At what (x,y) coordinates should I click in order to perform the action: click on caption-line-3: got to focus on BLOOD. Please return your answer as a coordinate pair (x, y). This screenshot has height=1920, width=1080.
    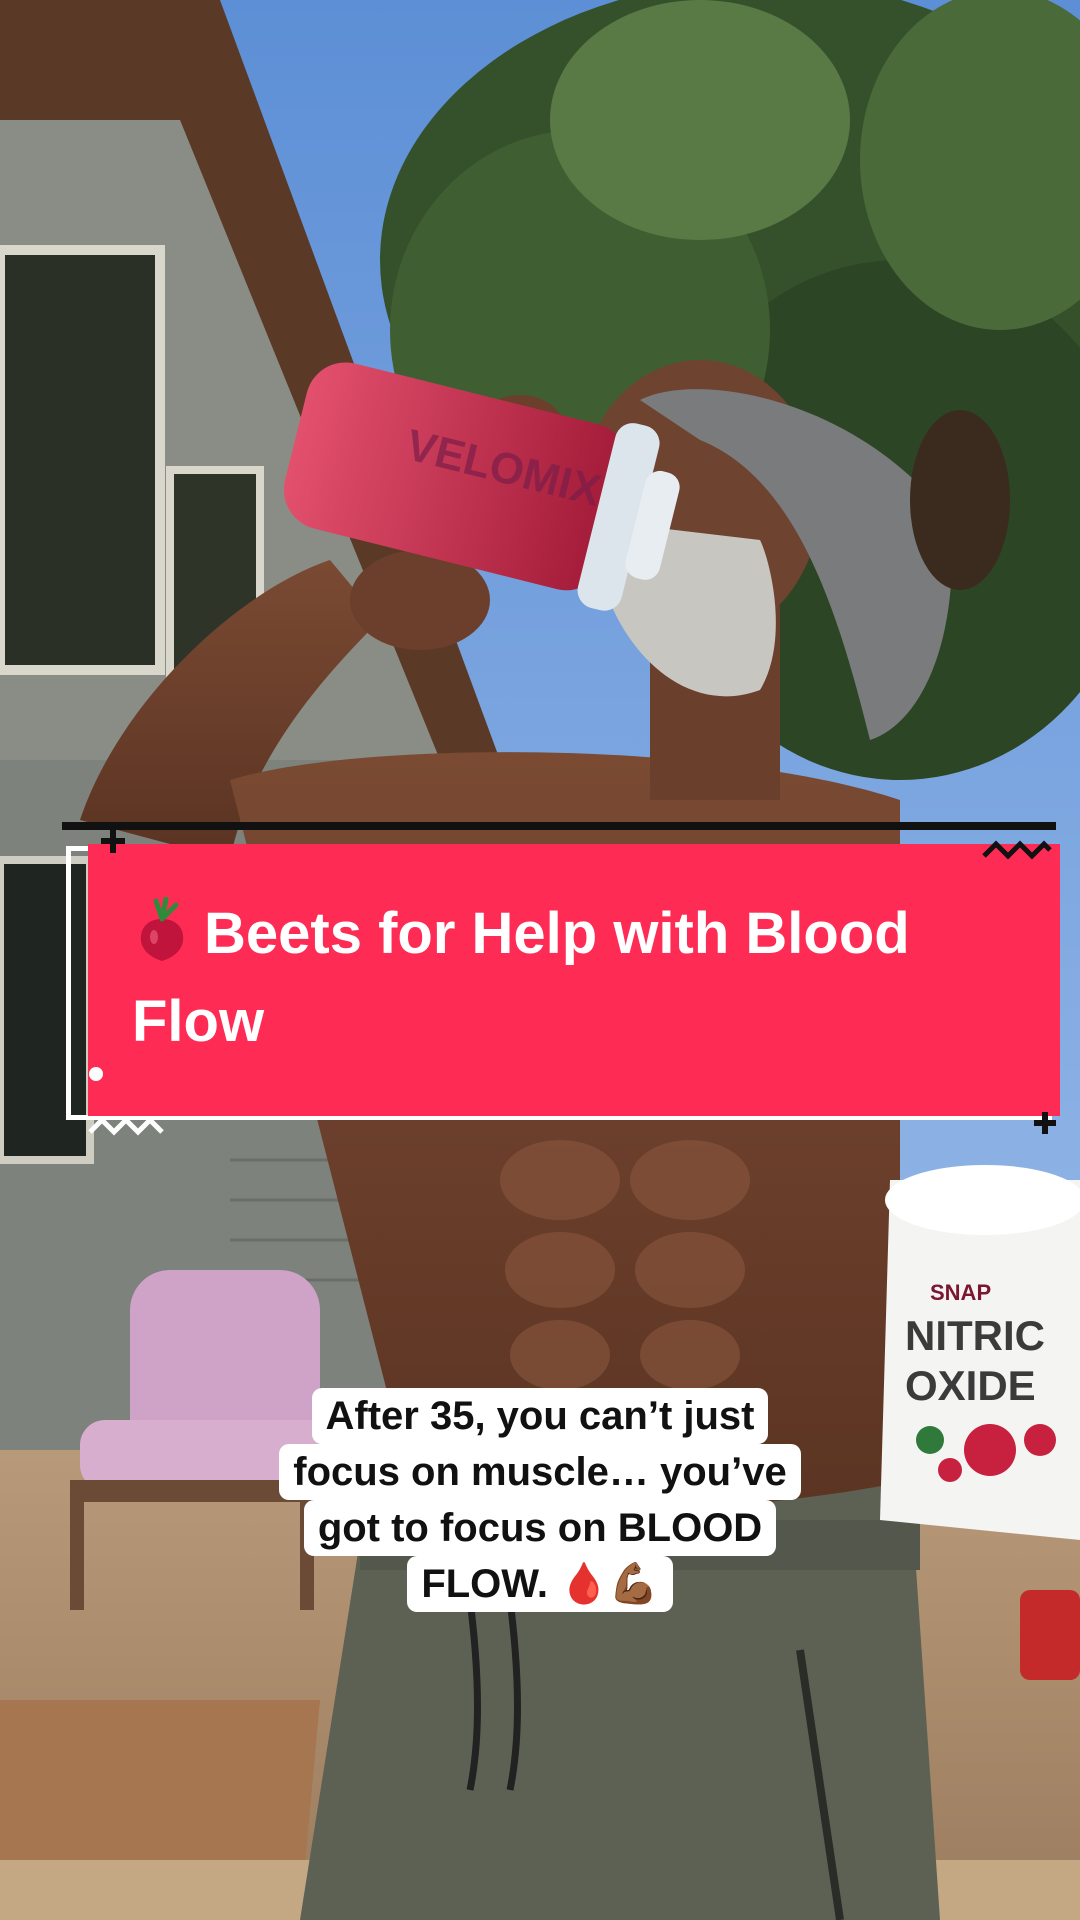
    Looking at the image, I should click on (540, 1528).